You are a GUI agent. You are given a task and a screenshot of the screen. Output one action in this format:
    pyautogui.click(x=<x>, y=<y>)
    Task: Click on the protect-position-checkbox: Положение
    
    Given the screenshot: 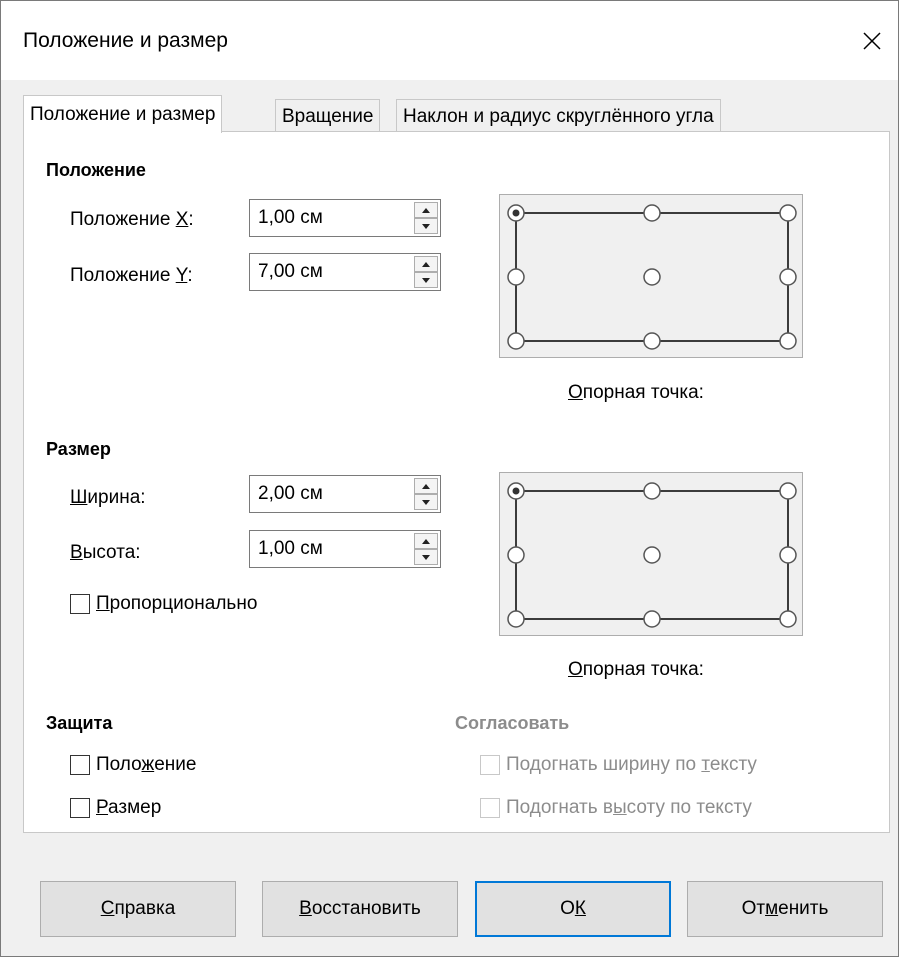 What is the action you would take?
    pyautogui.click(x=133, y=765)
    